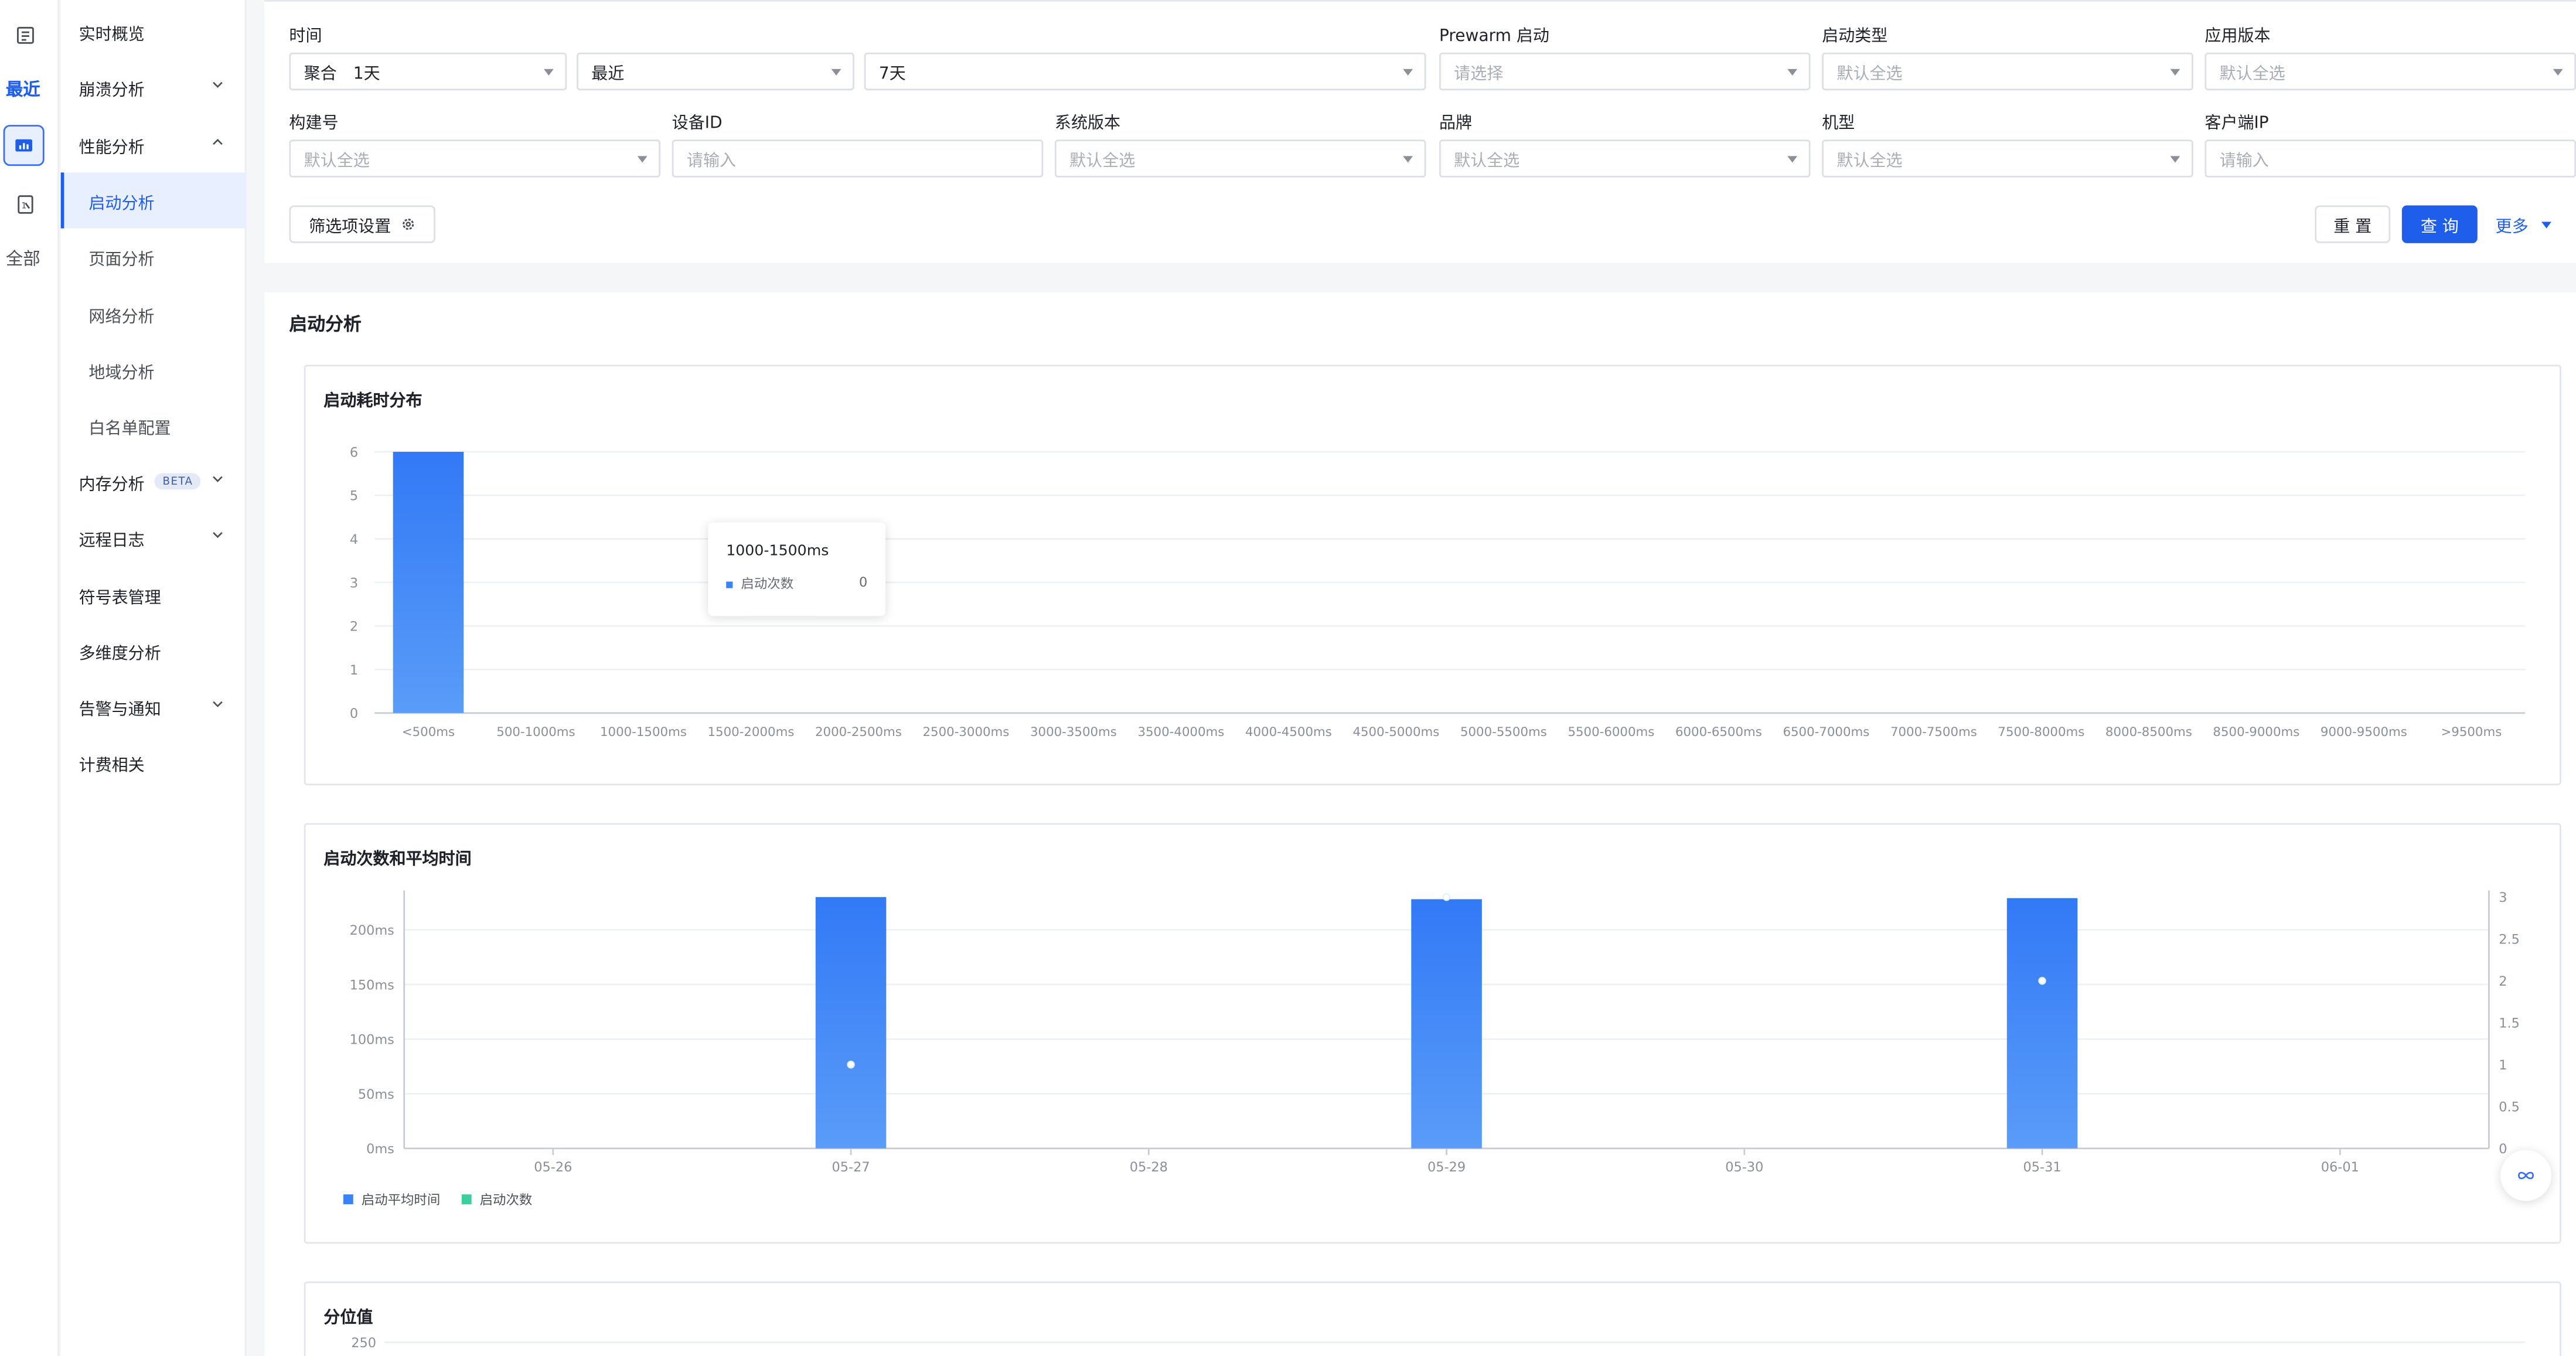 The width and height of the screenshot is (2576, 1356). I want to click on y-right-tick-label: 3, so click(2503, 897).